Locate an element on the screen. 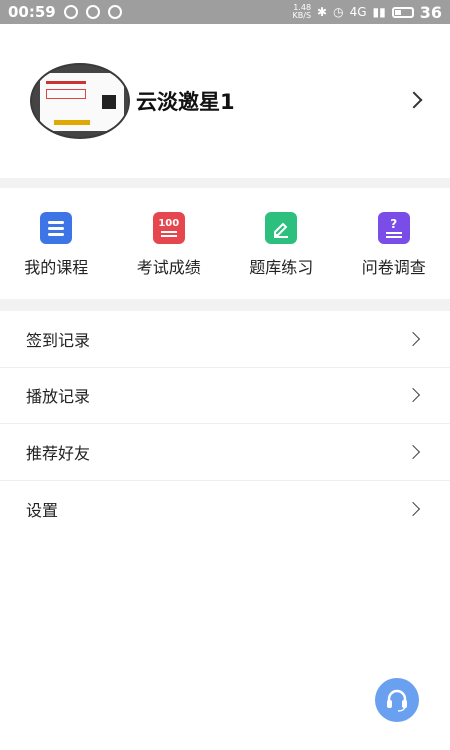 The width and height of the screenshot is (450, 750). menu-item-label: 签到记录 is located at coordinates (58, 340).